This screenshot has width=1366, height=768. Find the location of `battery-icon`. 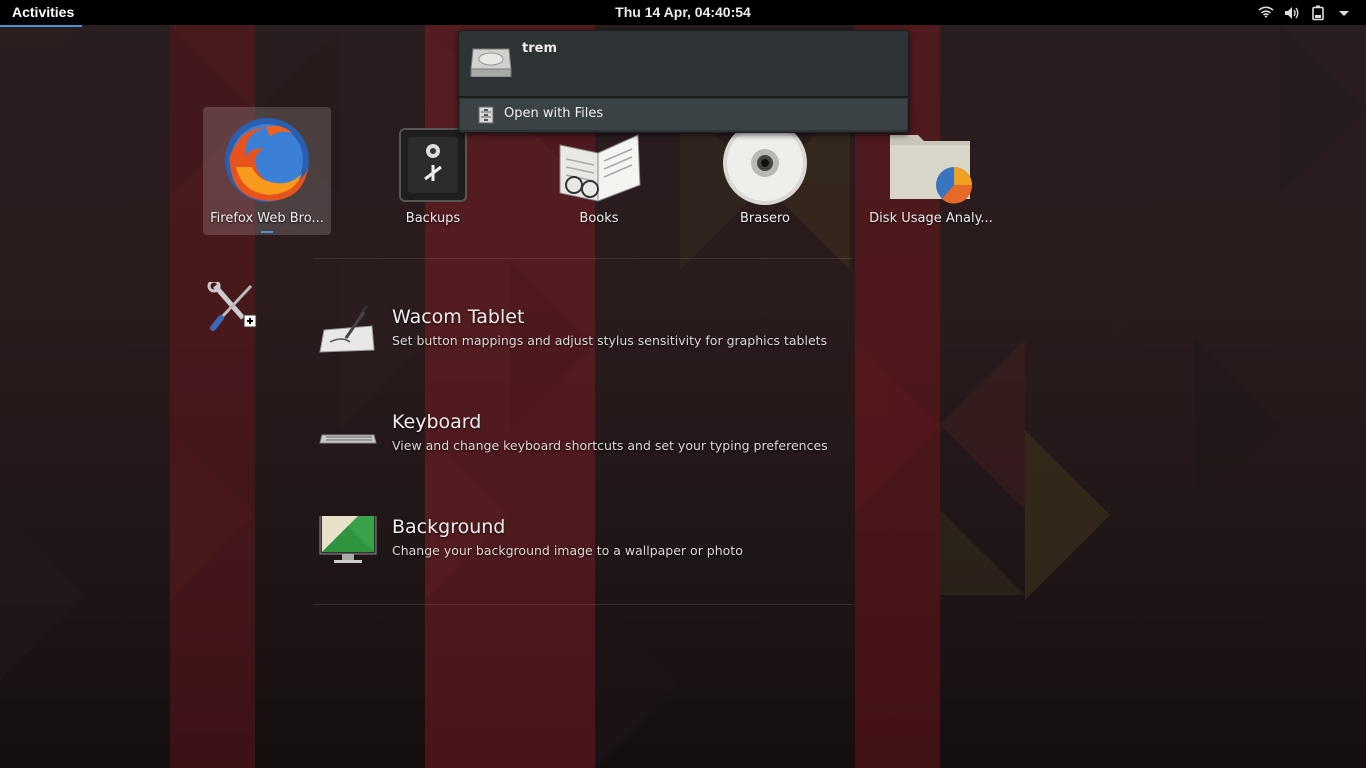

battery-icon is located at coordinates (1318, 13).